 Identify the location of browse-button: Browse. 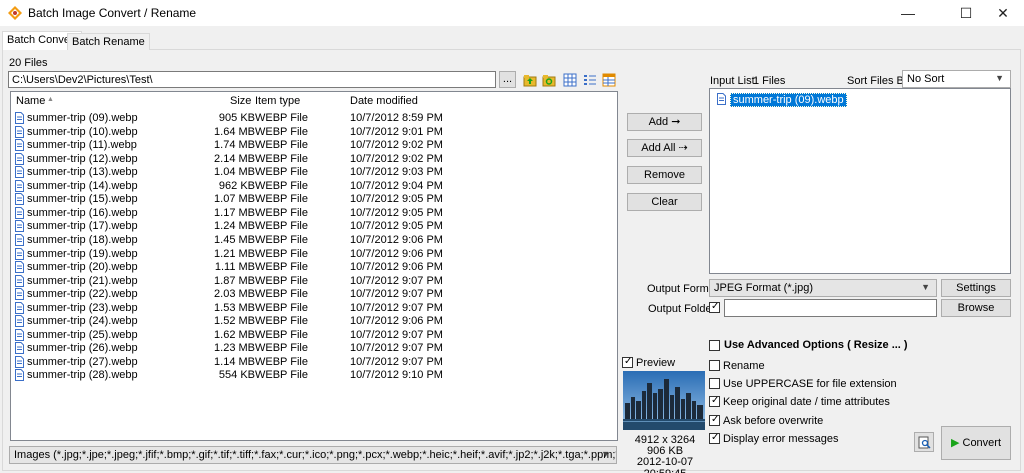
(976, 308).